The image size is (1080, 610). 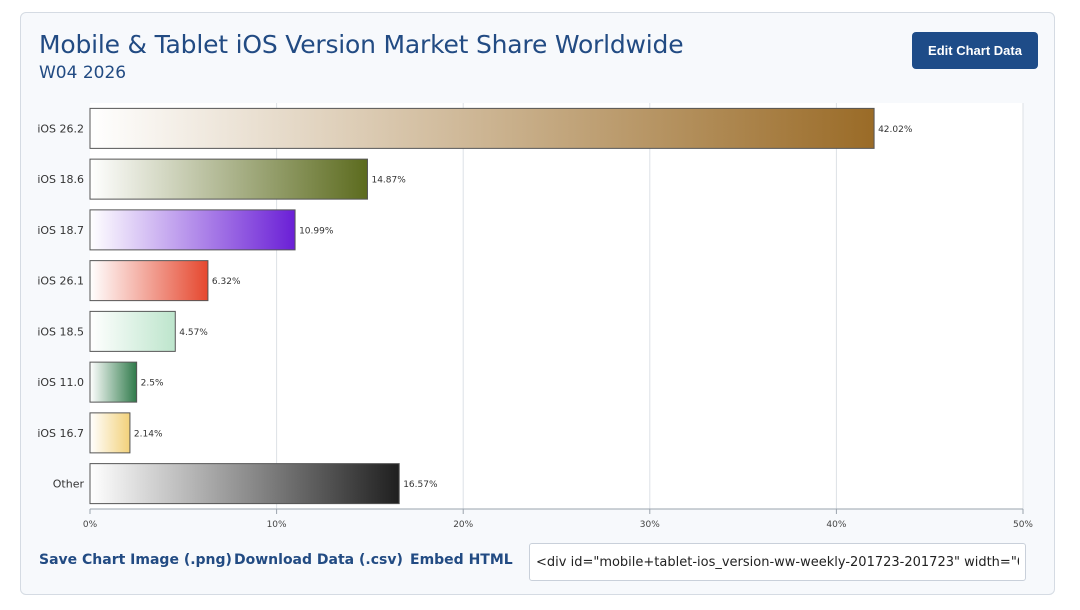 What do you see at coordinates (1023, 525) in the screenshot?
I see `x-tick-label: 50%` at bounding box center [1023, 525].